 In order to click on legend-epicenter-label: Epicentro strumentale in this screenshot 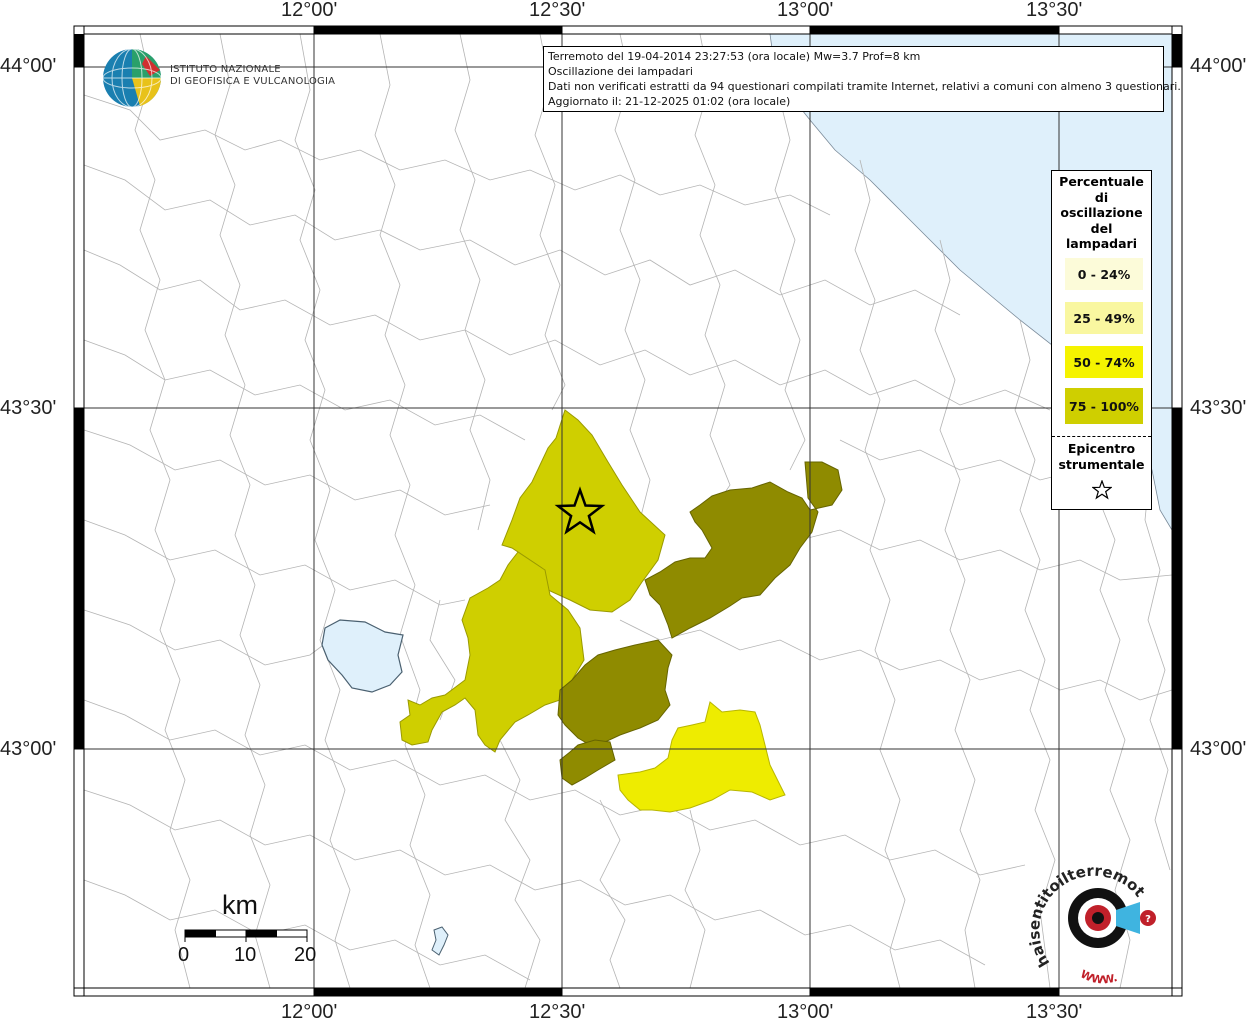, I will do `click(1101, 457)`.